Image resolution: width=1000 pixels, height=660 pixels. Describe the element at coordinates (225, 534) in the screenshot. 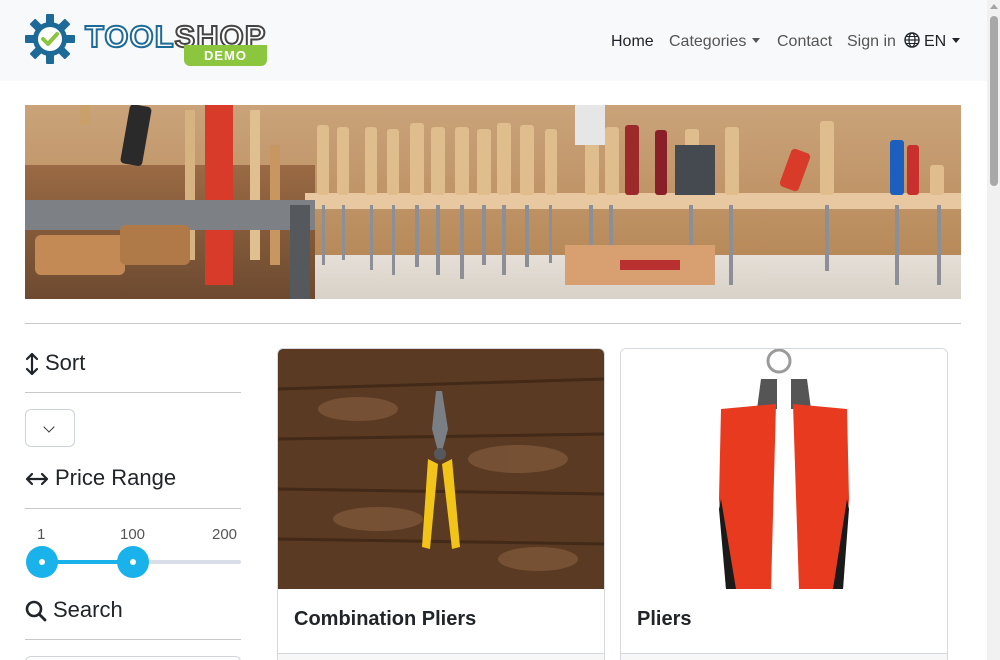

I see `price-max-label: 200` at that location.